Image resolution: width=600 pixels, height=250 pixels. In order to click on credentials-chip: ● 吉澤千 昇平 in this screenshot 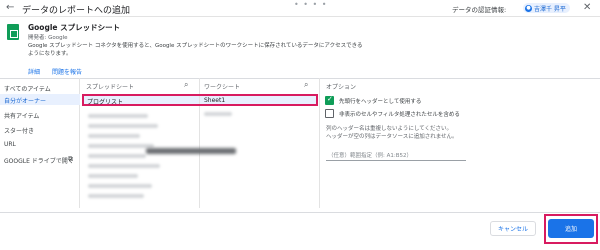, I will do `click(546, 8)`.